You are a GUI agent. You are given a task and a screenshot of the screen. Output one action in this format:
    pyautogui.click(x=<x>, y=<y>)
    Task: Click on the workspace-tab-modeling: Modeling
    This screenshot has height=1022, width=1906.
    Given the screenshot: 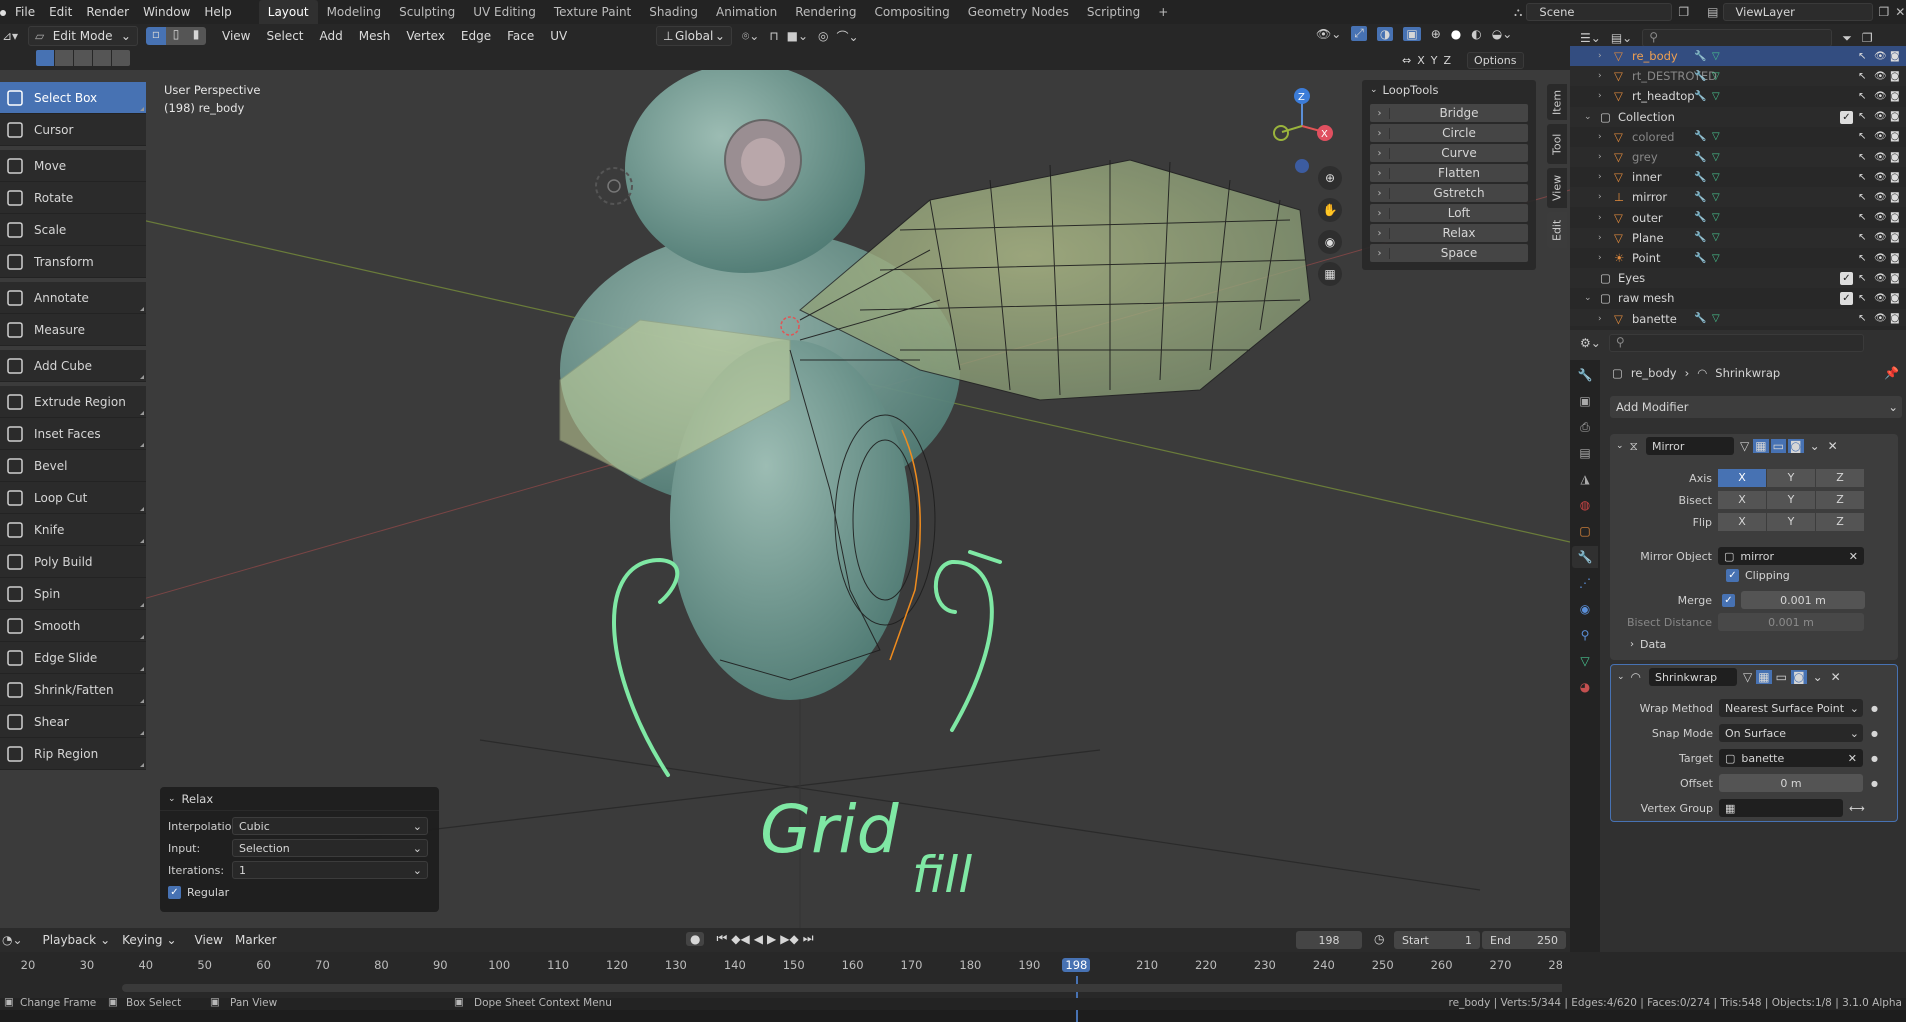 What is the action you would take?
    pyautogui.click(x=354, y=12)
    